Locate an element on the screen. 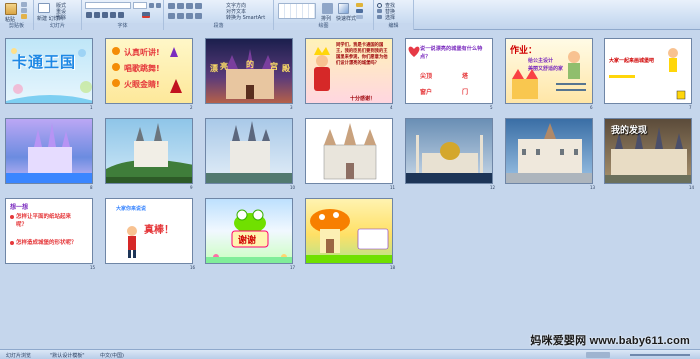 The width and height of the screenshot is (700, 359). slide-number: 6 is located at coordinates (591, 107).